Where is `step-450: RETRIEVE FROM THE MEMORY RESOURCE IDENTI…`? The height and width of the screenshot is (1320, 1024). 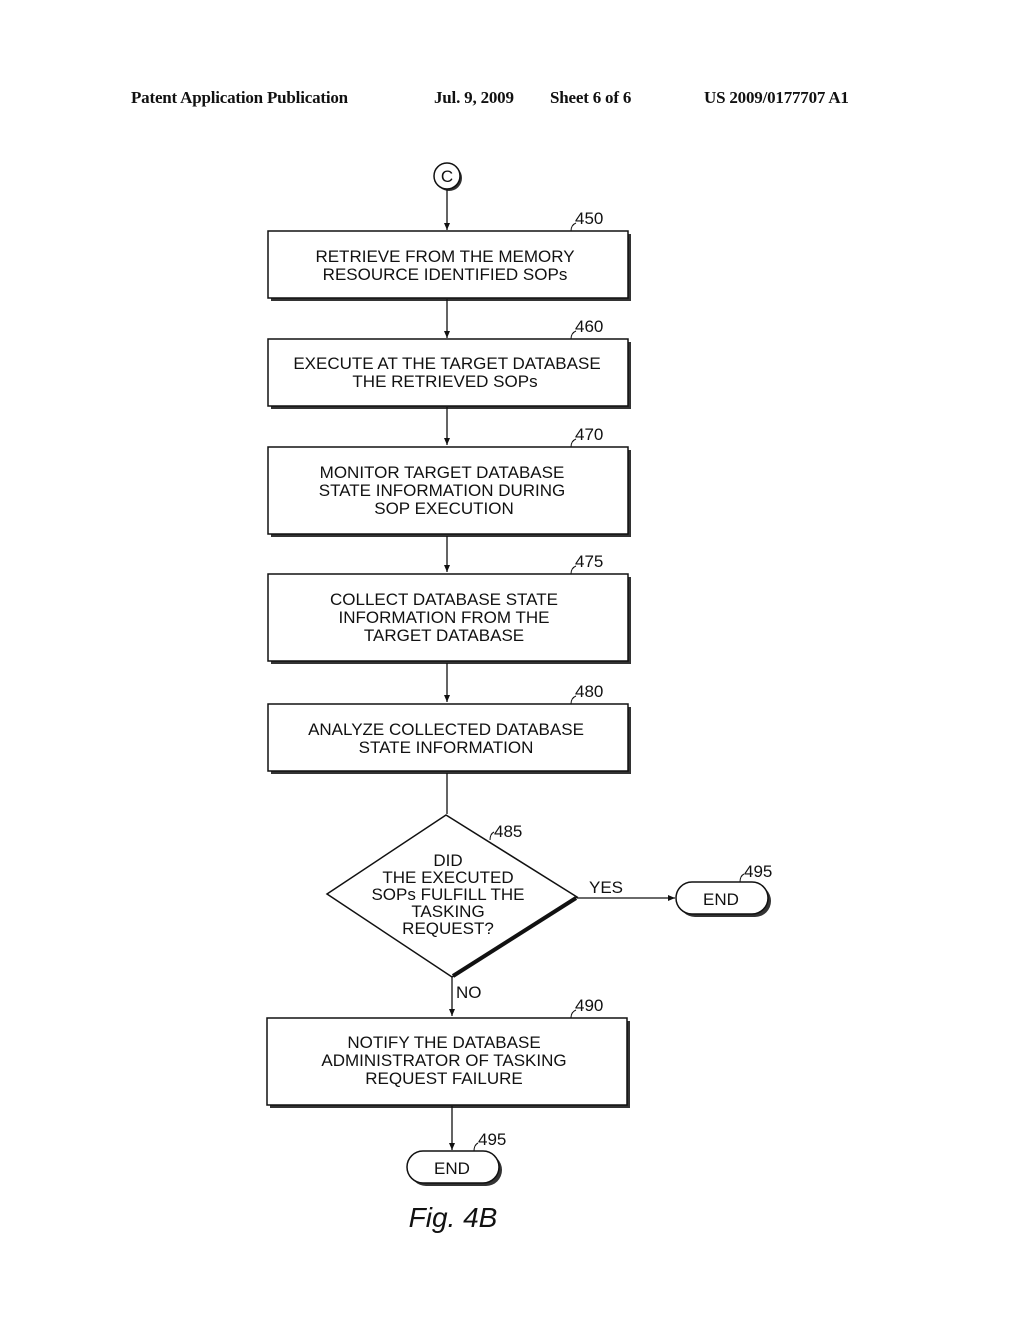
step-450: RETRIEVE FROM THE MEMORY RESOURCE IDENTI… is located at coordinates (449, 255).